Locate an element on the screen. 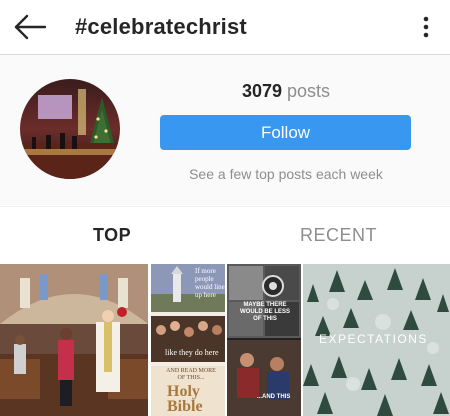 The image size is (450, 416). follow-hint: See a few top posts each week is located at coordinates (286, 174).